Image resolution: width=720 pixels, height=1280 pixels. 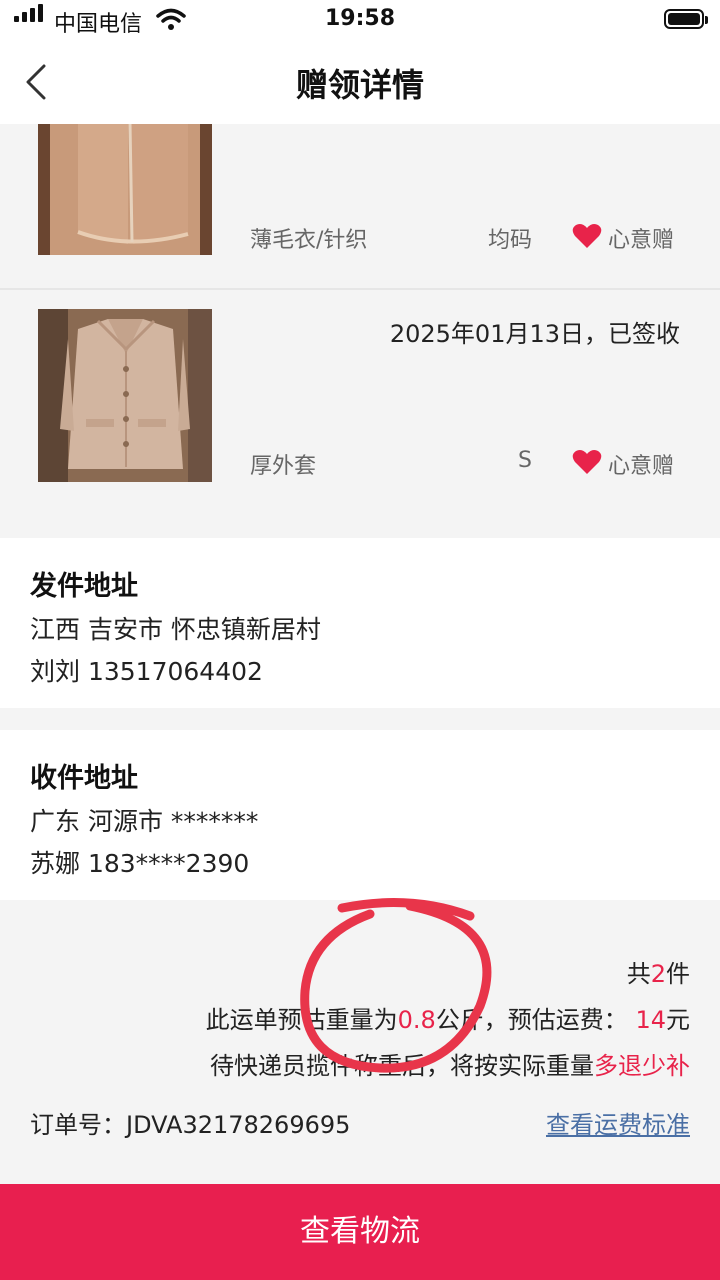 What do you see at coordinates (84, 778) in the screenshot?
I see `receiver-title: 收件地址` at bounding box center [84, 778].